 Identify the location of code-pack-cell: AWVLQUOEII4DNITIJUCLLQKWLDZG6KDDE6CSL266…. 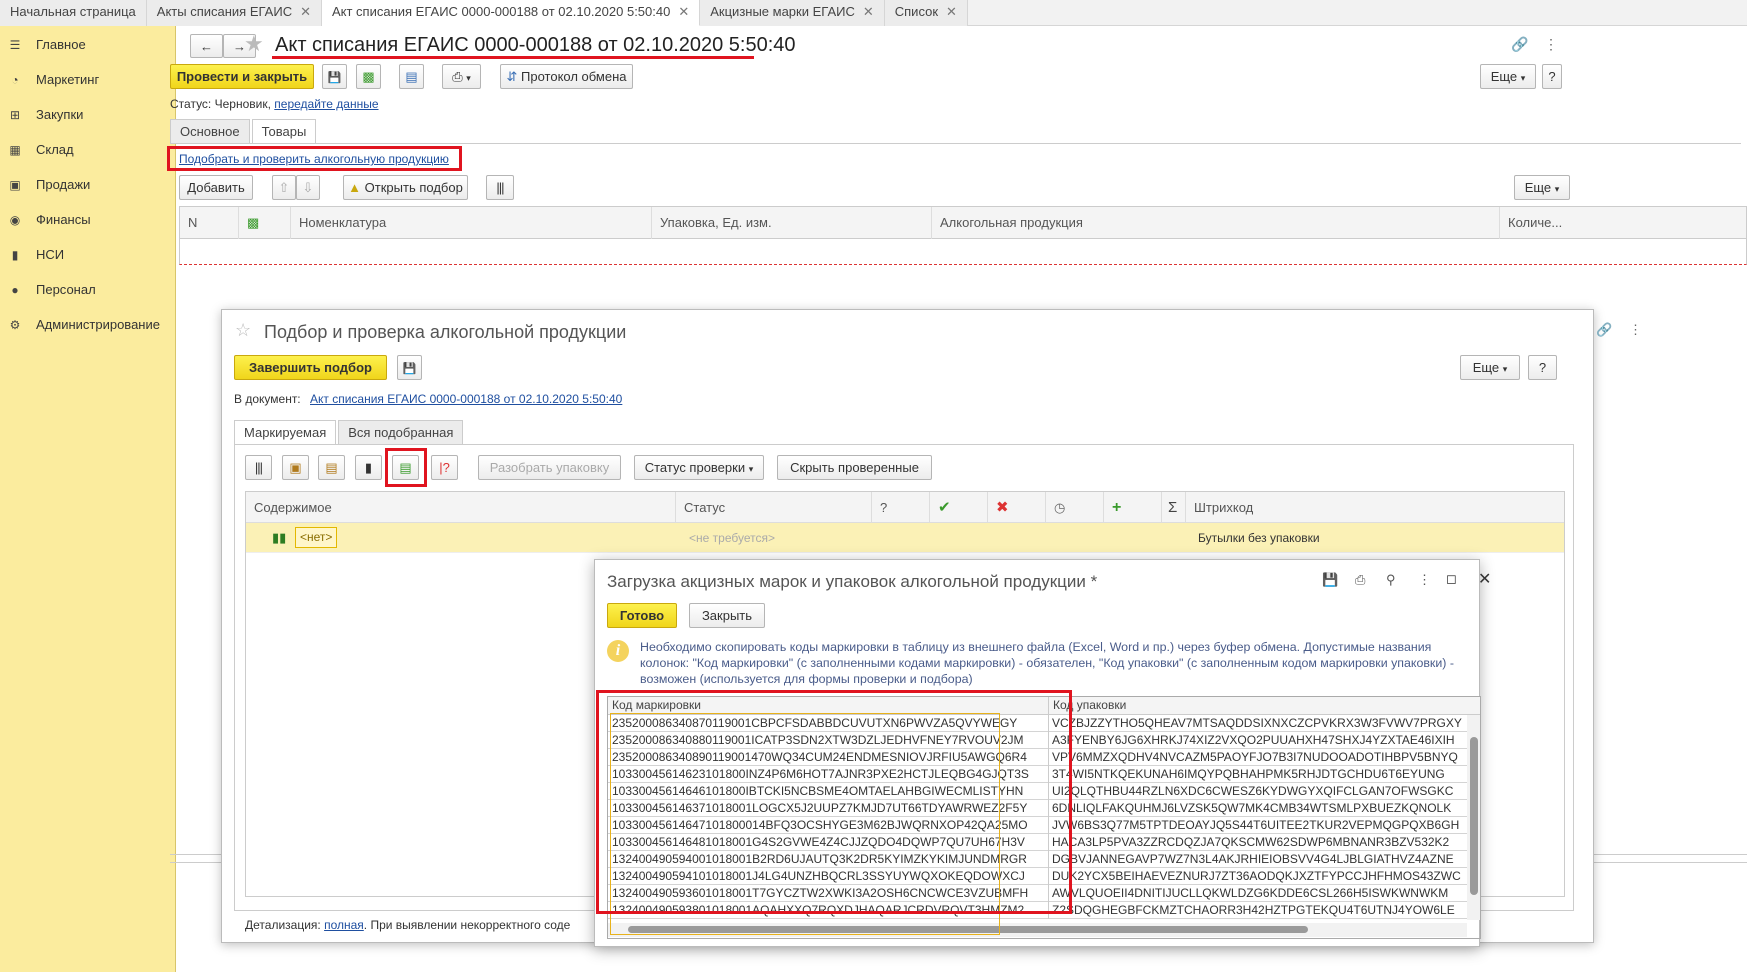
(1259, 893).